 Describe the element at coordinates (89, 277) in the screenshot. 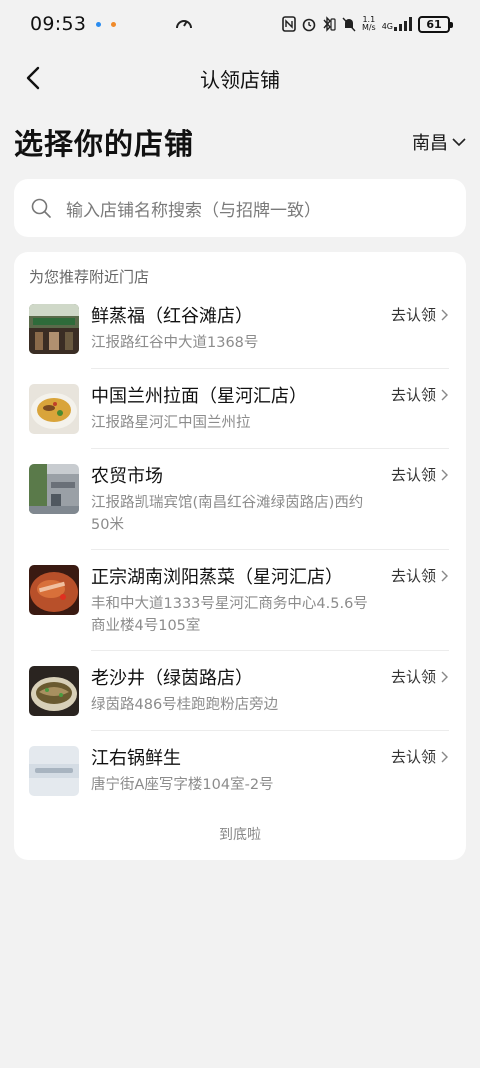

I see `list-title: 为您推荐附近门店` at that location.